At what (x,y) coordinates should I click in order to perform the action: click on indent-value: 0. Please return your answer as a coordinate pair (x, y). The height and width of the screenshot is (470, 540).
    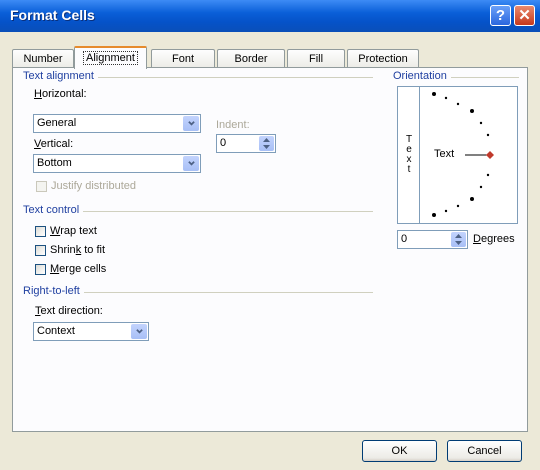
    Looking at the image, I should click on (223, 143).